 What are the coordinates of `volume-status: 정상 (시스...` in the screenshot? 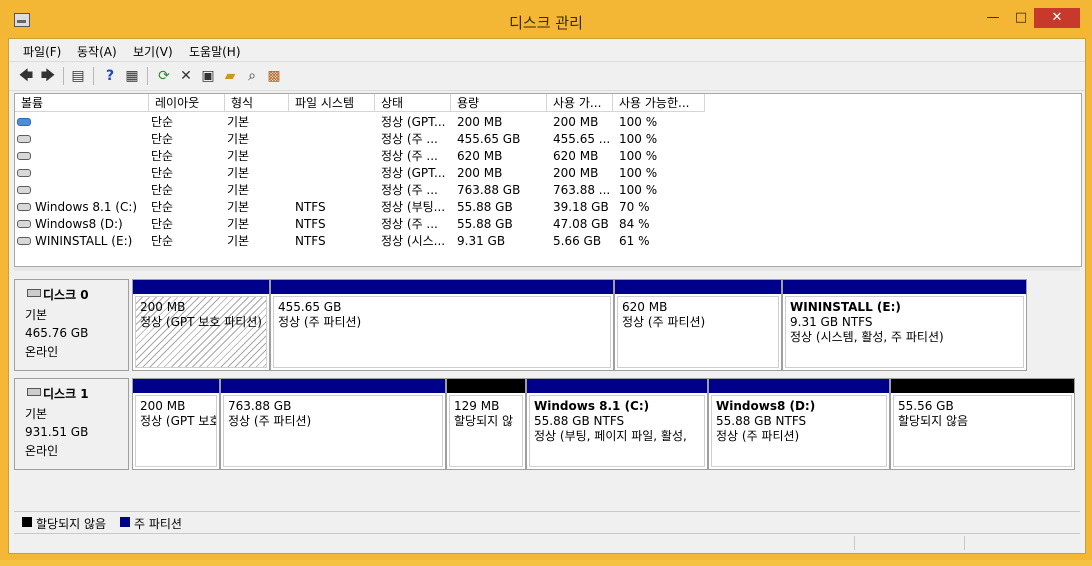 It's located at (413, 241).